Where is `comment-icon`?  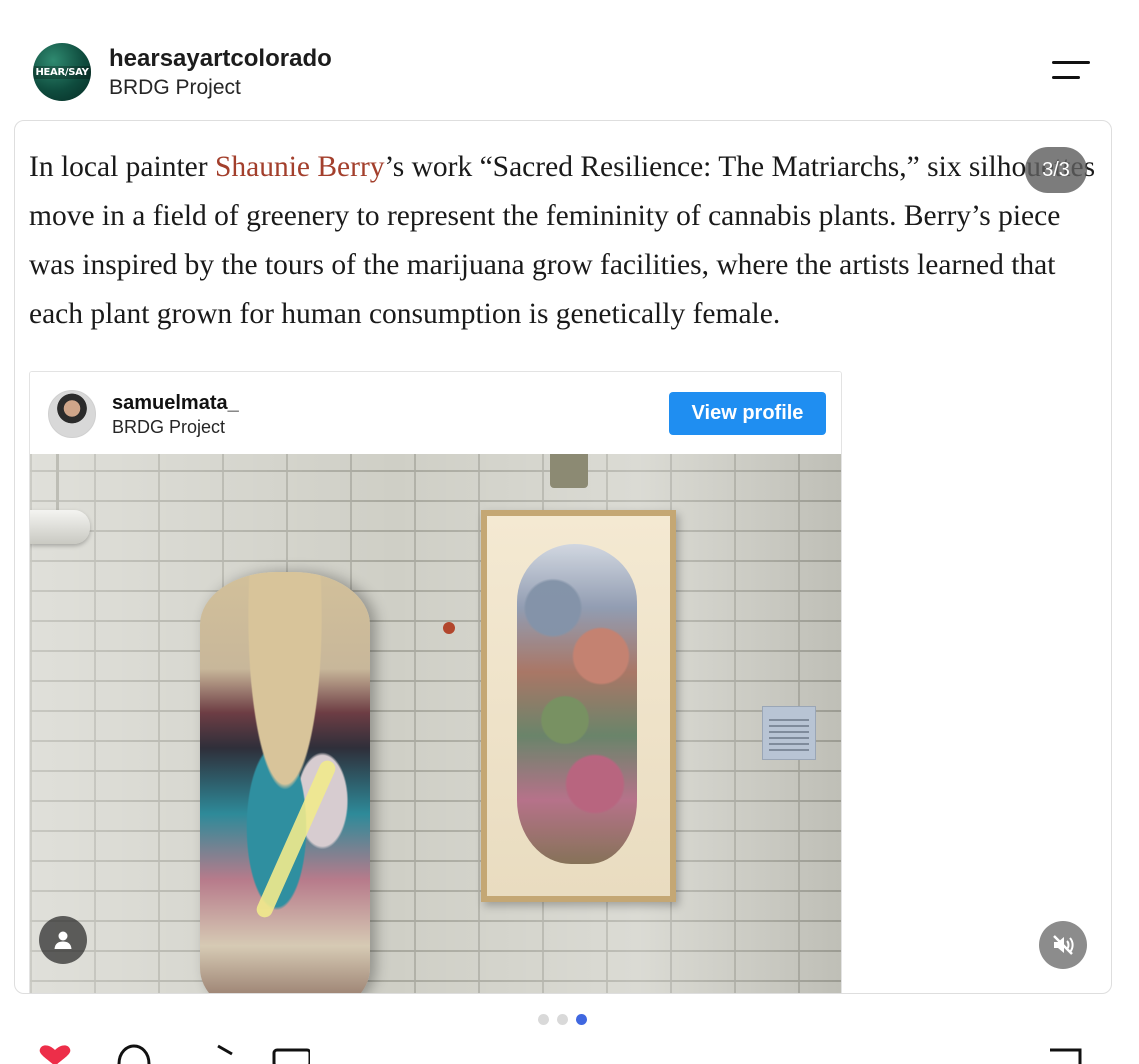 comment-icon is located at coordinates (134, 1054).